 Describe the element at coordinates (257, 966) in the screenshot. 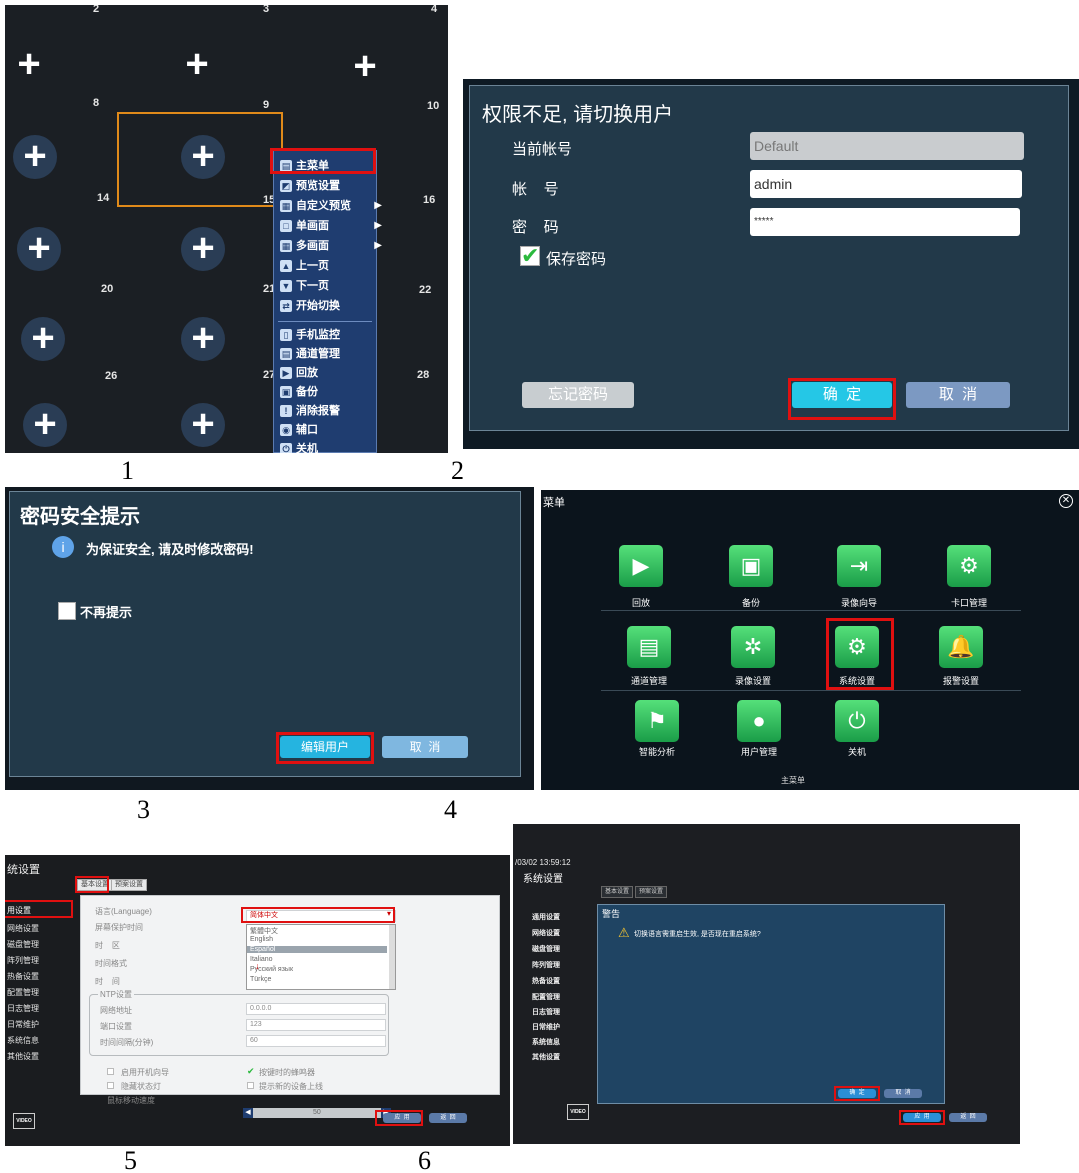

I see `arrow-down-icon: ↓` at that location.